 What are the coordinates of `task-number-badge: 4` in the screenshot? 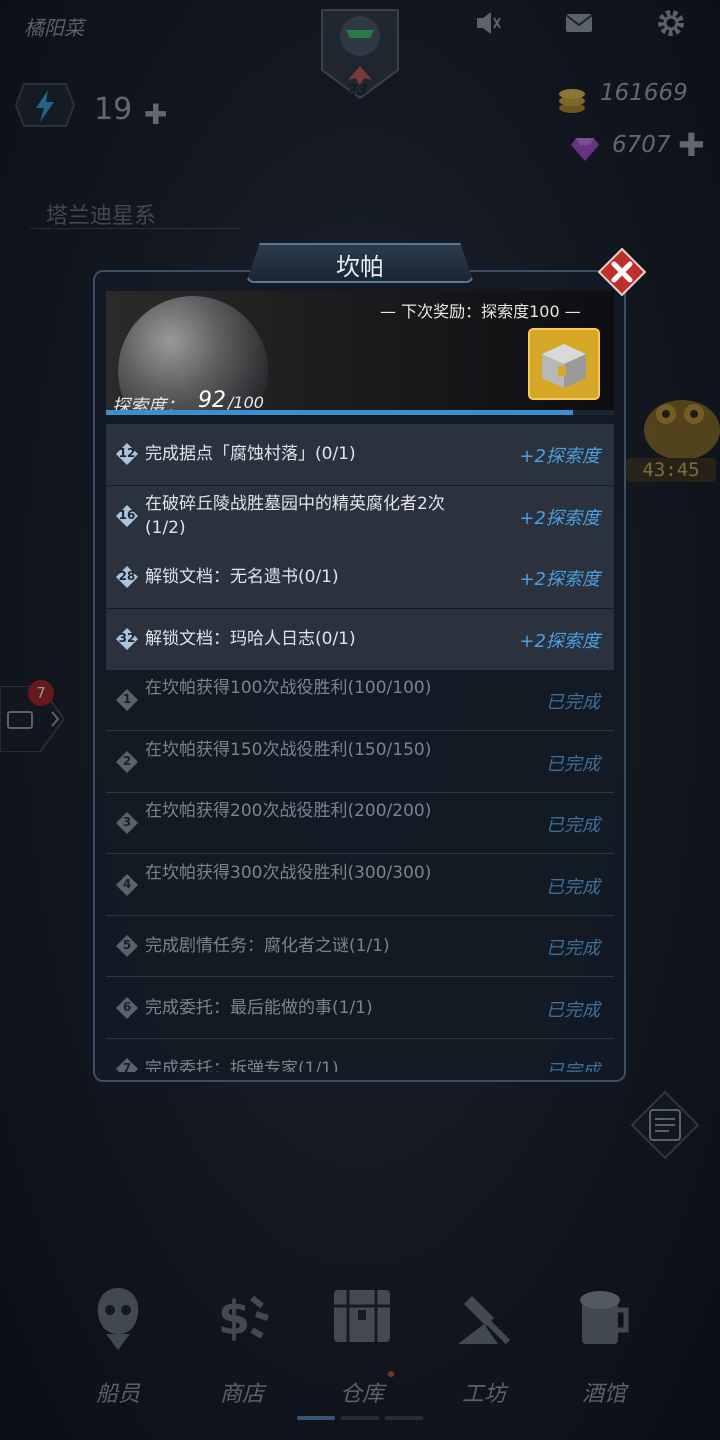 It's located at (127, 885).